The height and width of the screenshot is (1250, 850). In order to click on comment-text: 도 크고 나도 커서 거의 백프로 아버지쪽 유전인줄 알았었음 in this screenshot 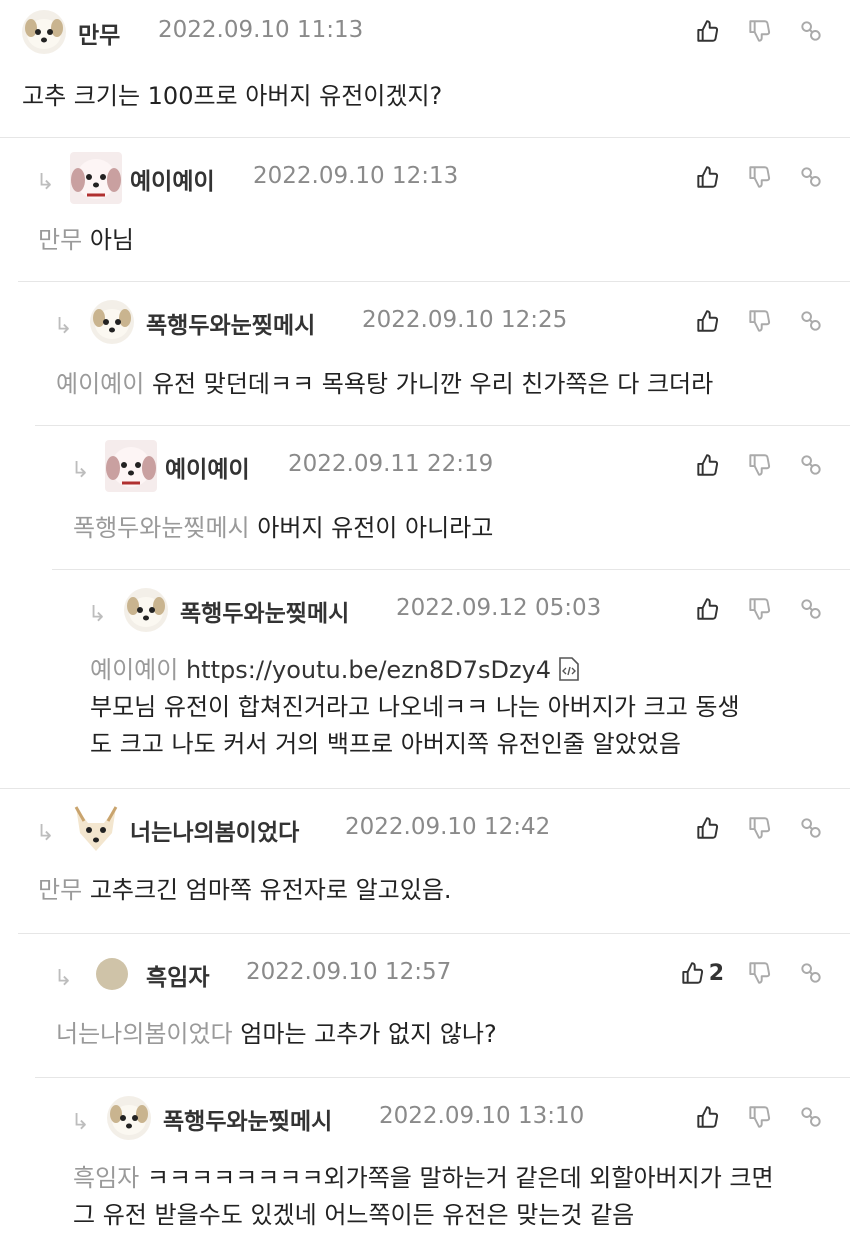, I will do `click(385, 744)`.